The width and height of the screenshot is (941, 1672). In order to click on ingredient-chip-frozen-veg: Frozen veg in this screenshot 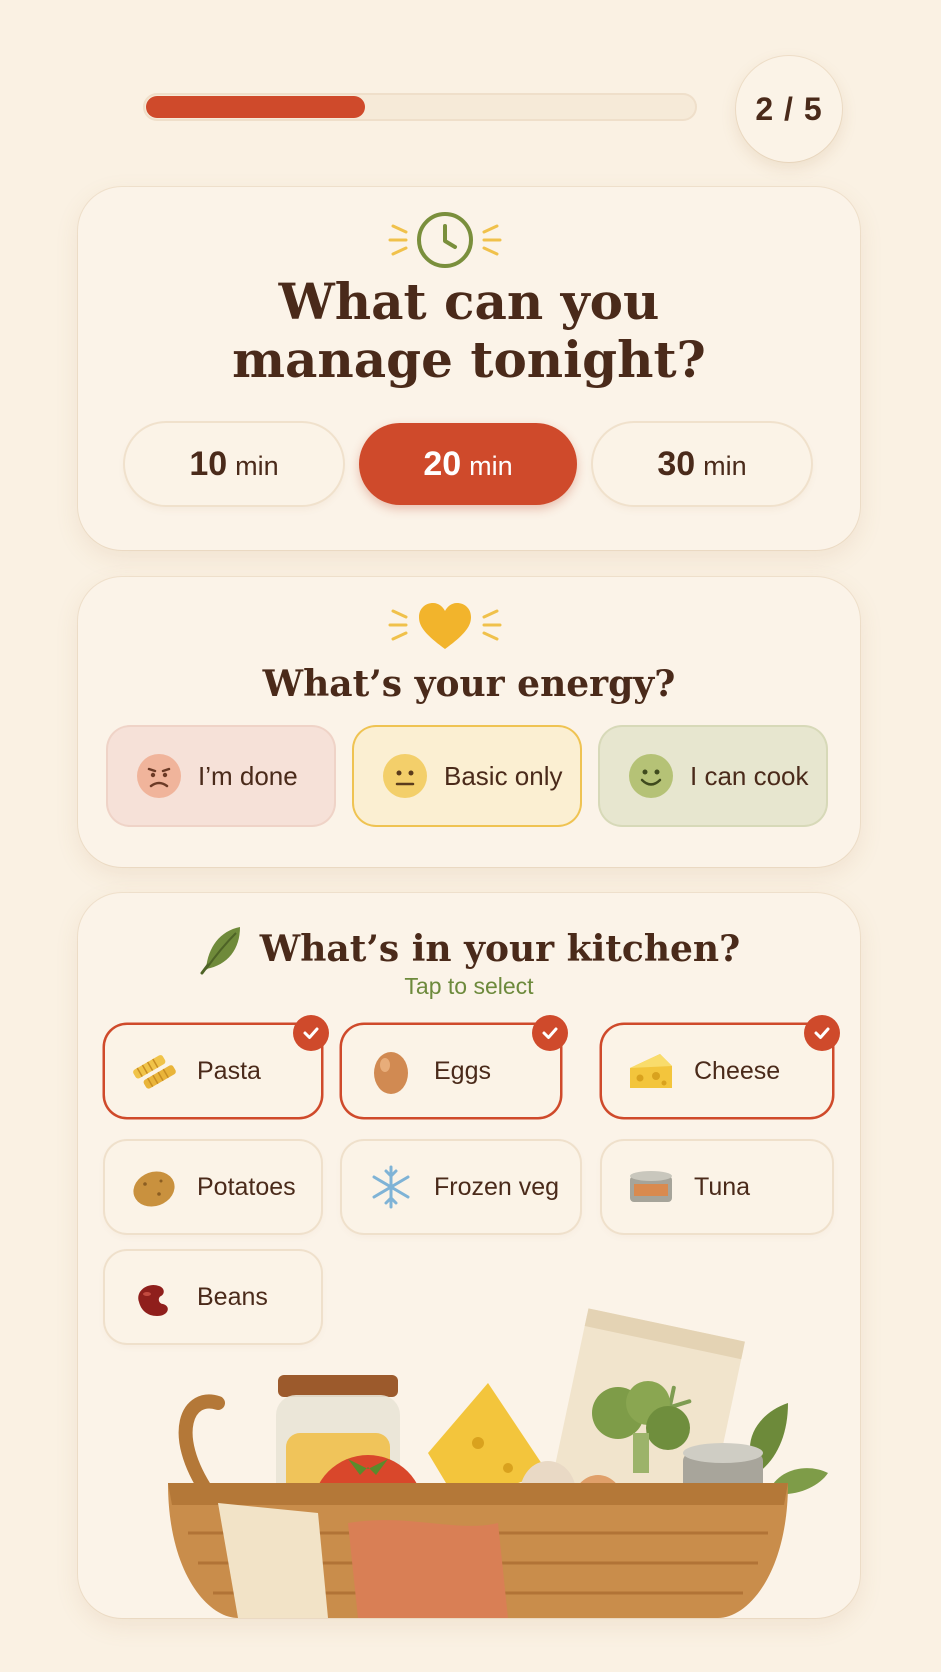, I will do `click(461, 1187)`.